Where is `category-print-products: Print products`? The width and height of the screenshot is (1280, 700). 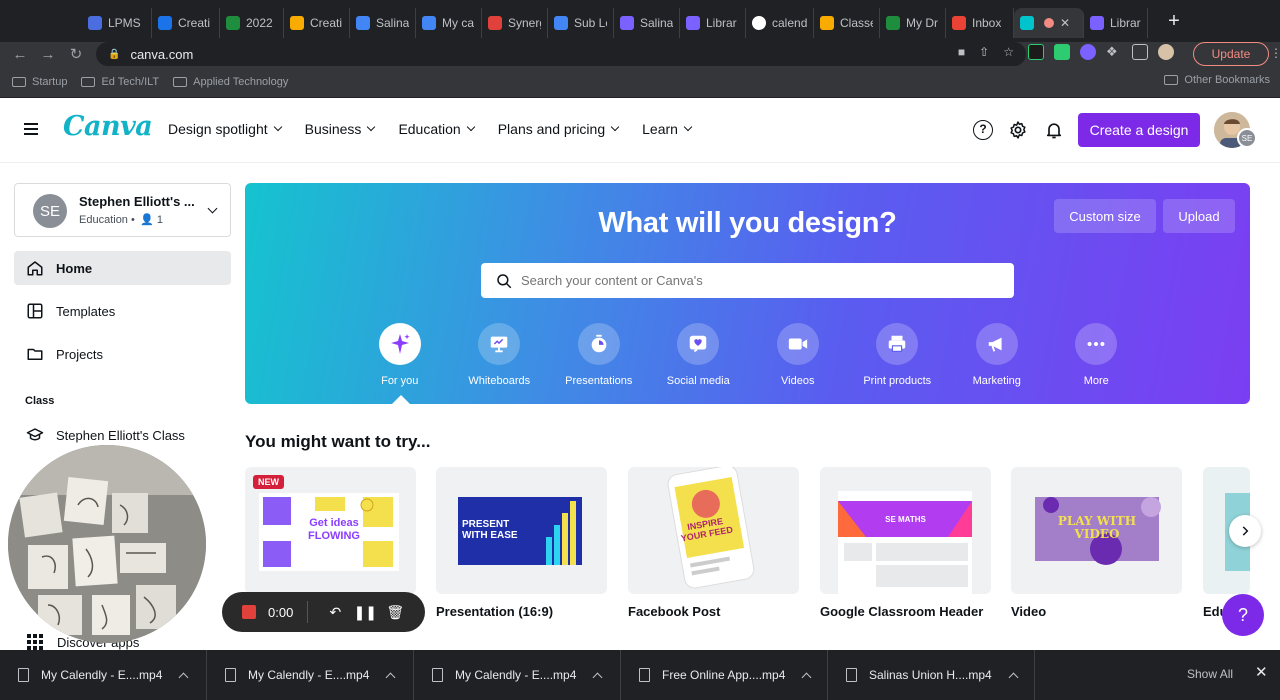 category-print-products: Print products is located at coordinates (898, 355).